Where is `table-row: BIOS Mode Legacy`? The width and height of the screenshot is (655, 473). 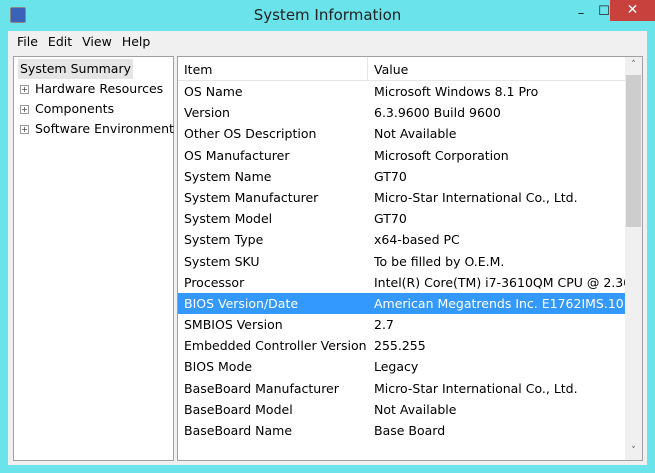
table-row: BIOS Mode Legacy is located at coordinates (402, 366).